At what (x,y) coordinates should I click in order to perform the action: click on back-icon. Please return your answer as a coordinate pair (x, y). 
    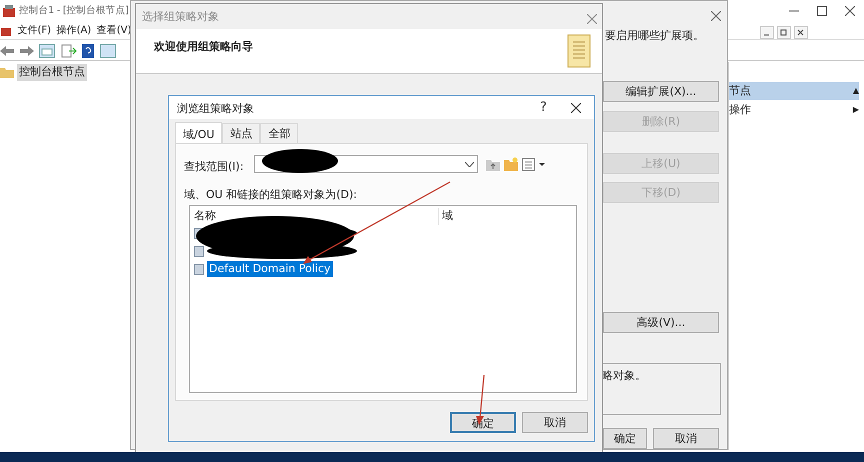
    Looking at the image, I should click on (7, 51).